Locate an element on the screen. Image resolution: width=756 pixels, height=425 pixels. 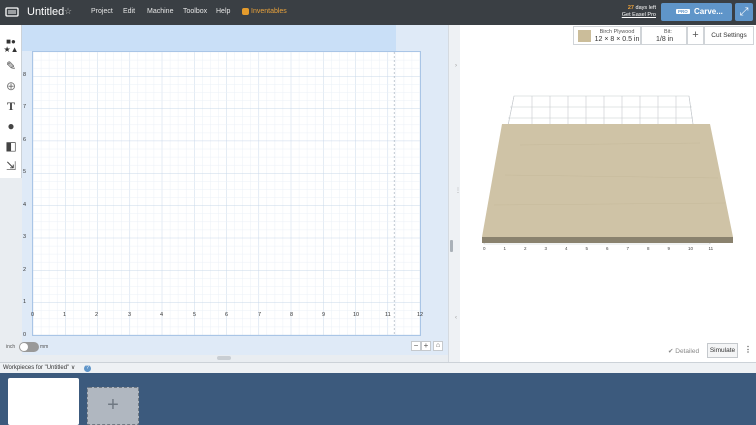
preview-x-tick: 2 is located at coordinates (525, 248).